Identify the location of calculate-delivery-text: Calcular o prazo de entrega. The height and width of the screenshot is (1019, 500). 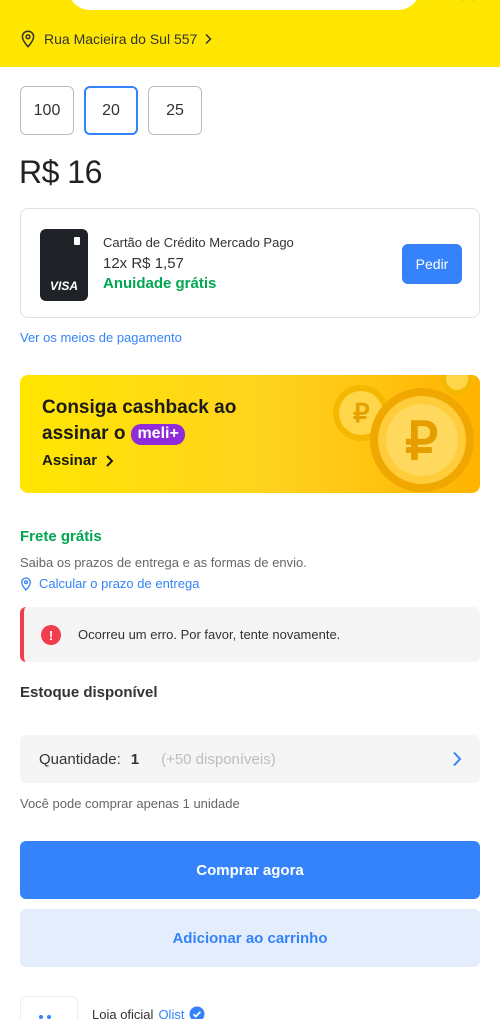
(119, 583).